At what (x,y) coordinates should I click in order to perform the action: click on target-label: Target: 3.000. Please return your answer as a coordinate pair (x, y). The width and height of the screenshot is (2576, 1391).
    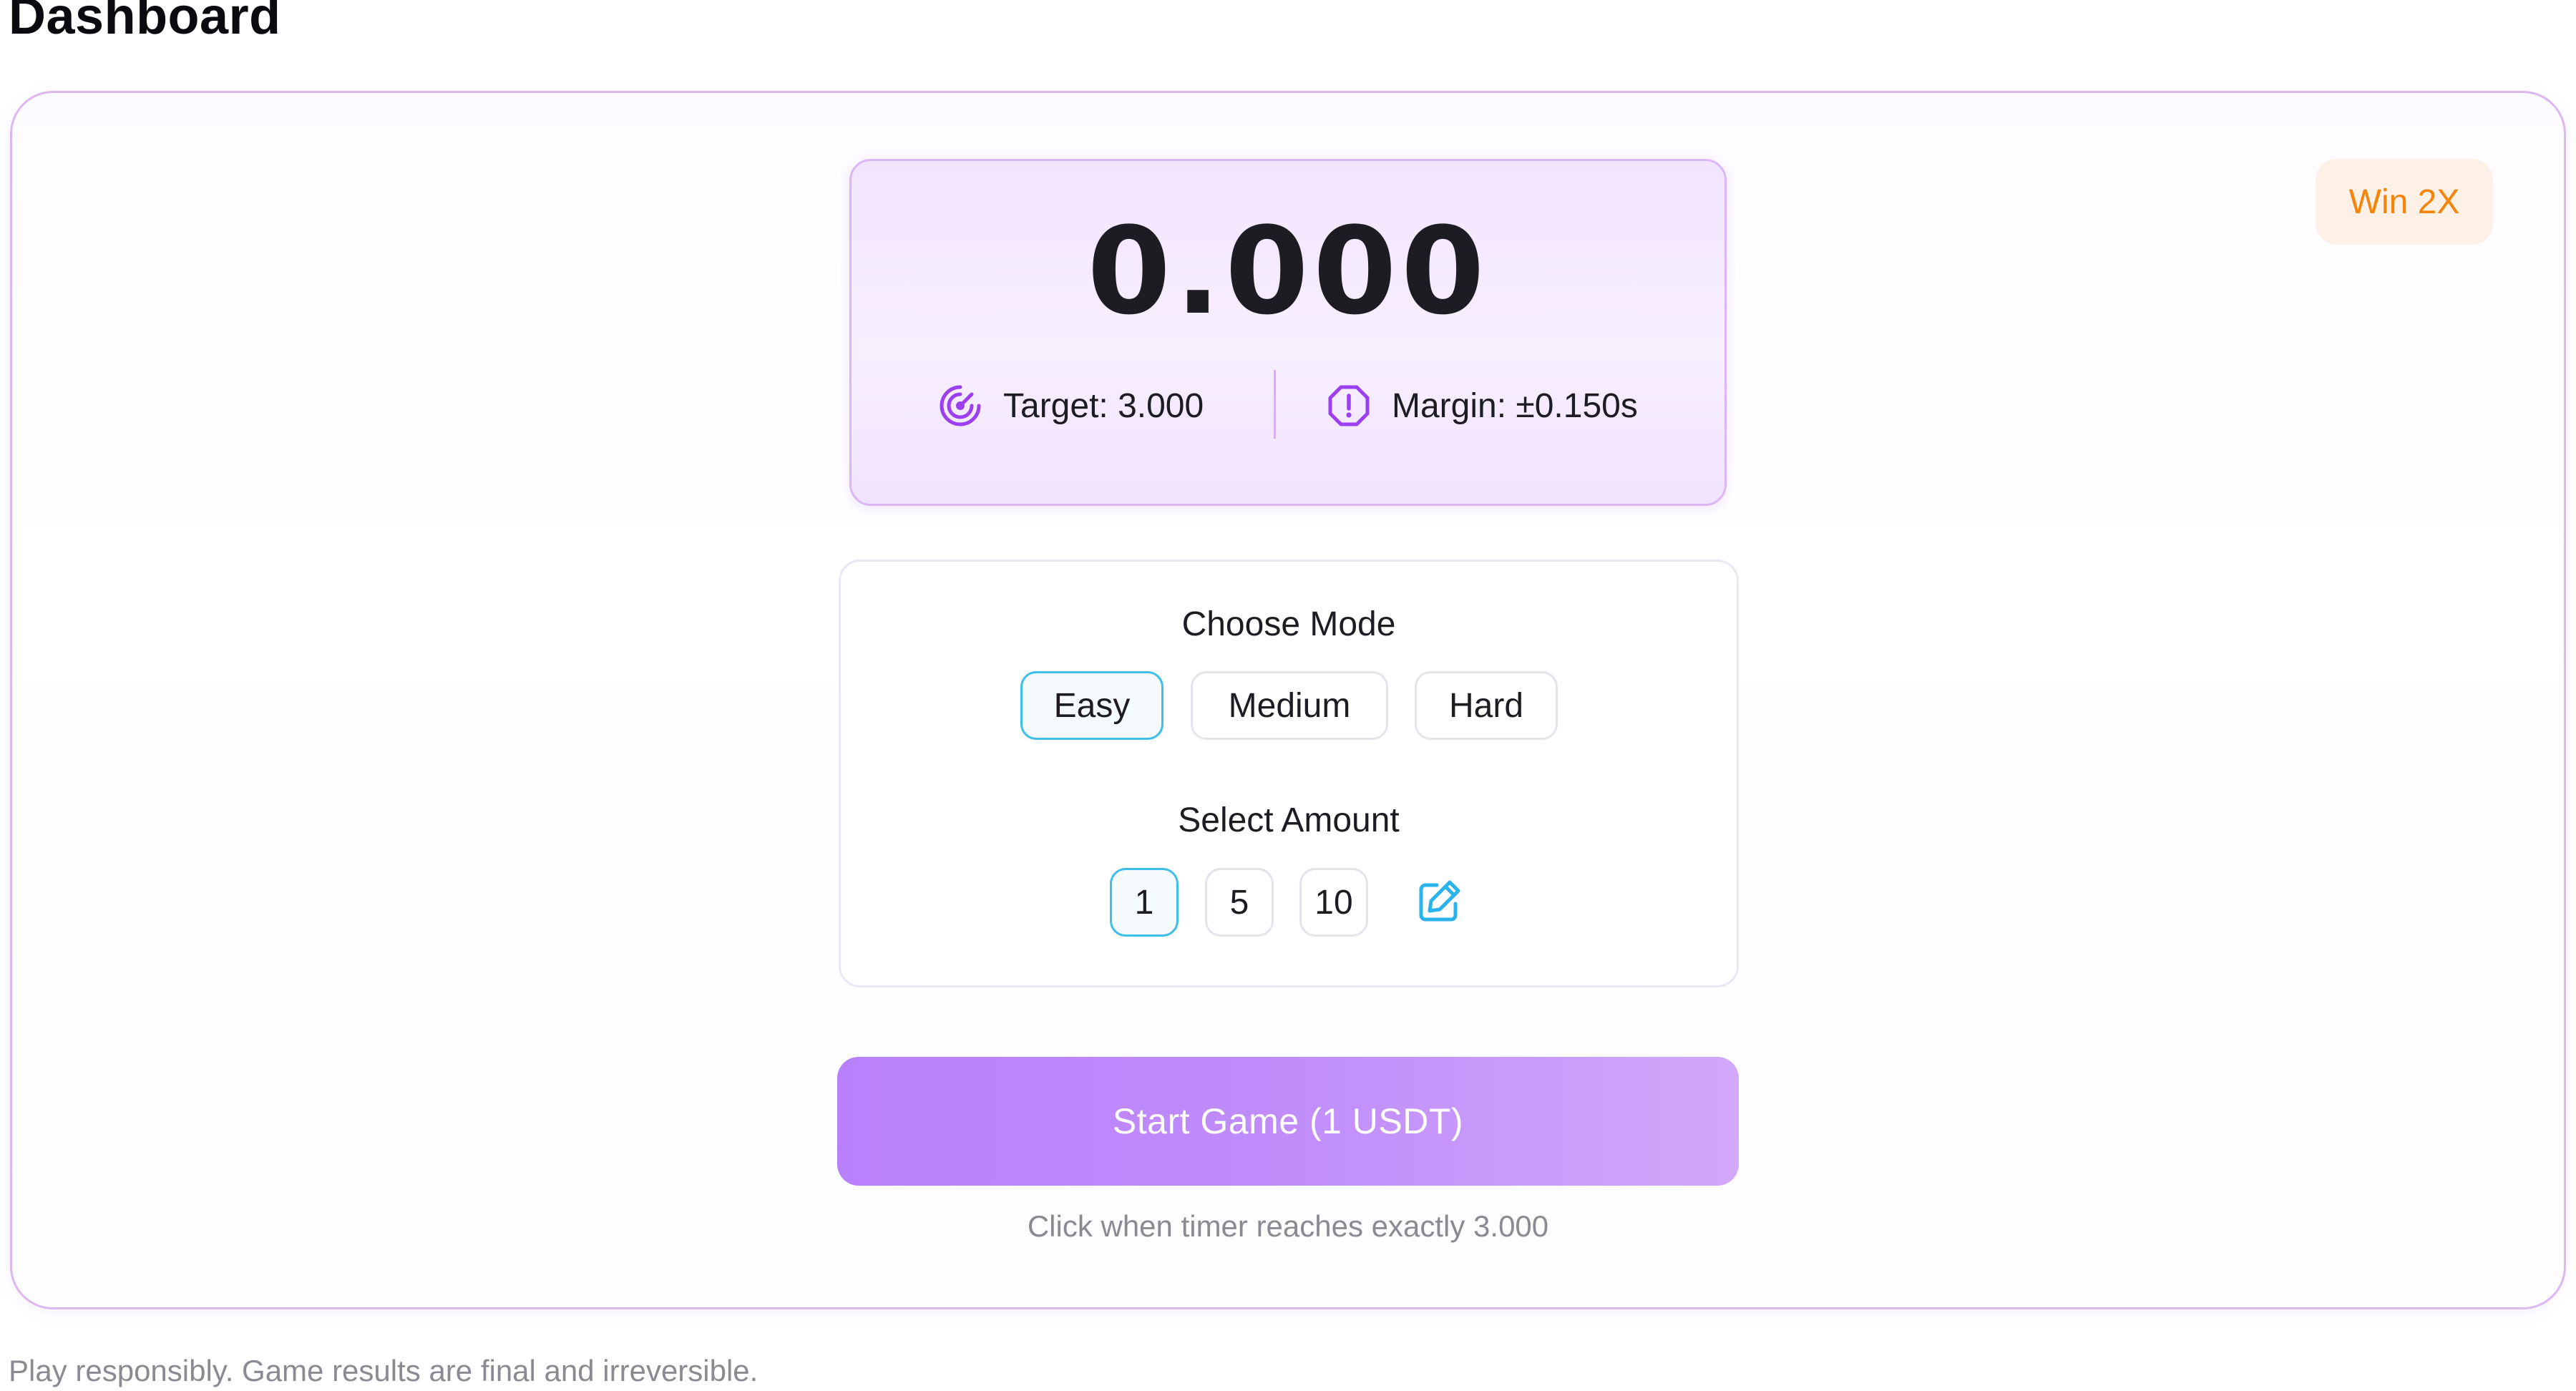
    Looking at the image, I should click on (1103, 406).